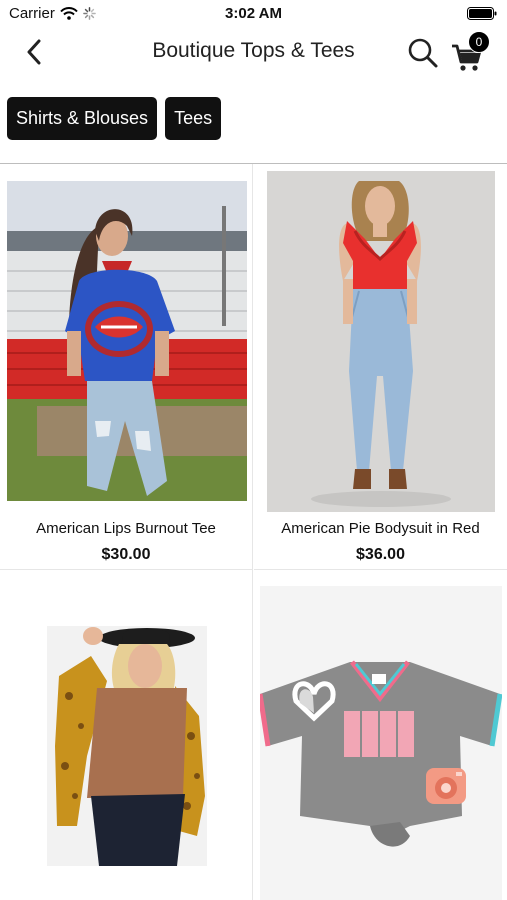 The image size is (507, 900). What do you see at coordinates (127, 746) in the screenshot?
I see `product-image` at bounding box center [127, 746].